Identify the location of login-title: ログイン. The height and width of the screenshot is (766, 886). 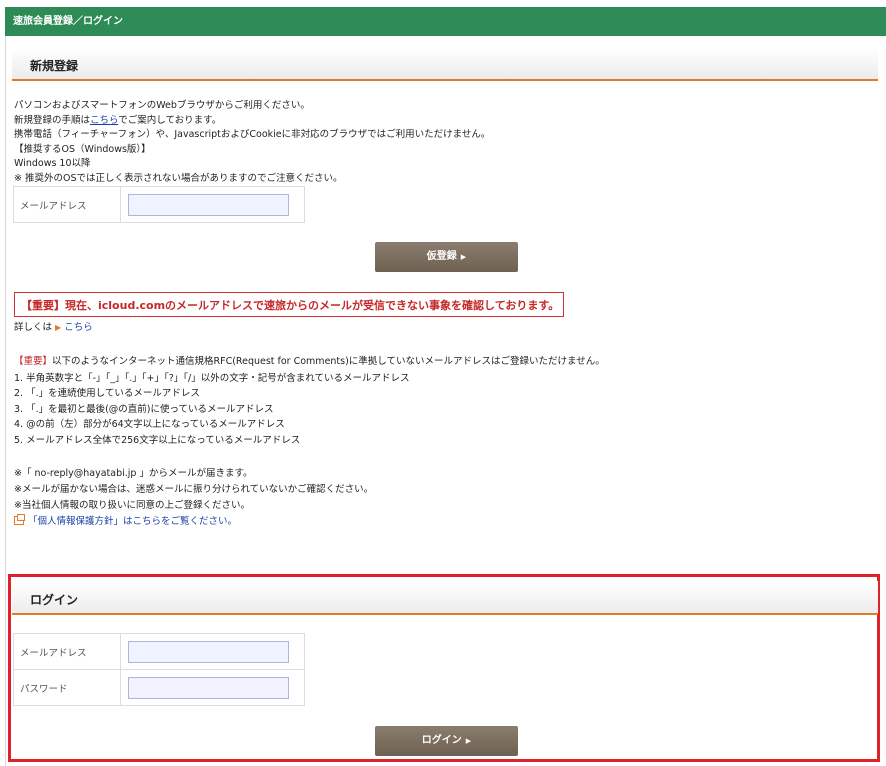
(54, 600).